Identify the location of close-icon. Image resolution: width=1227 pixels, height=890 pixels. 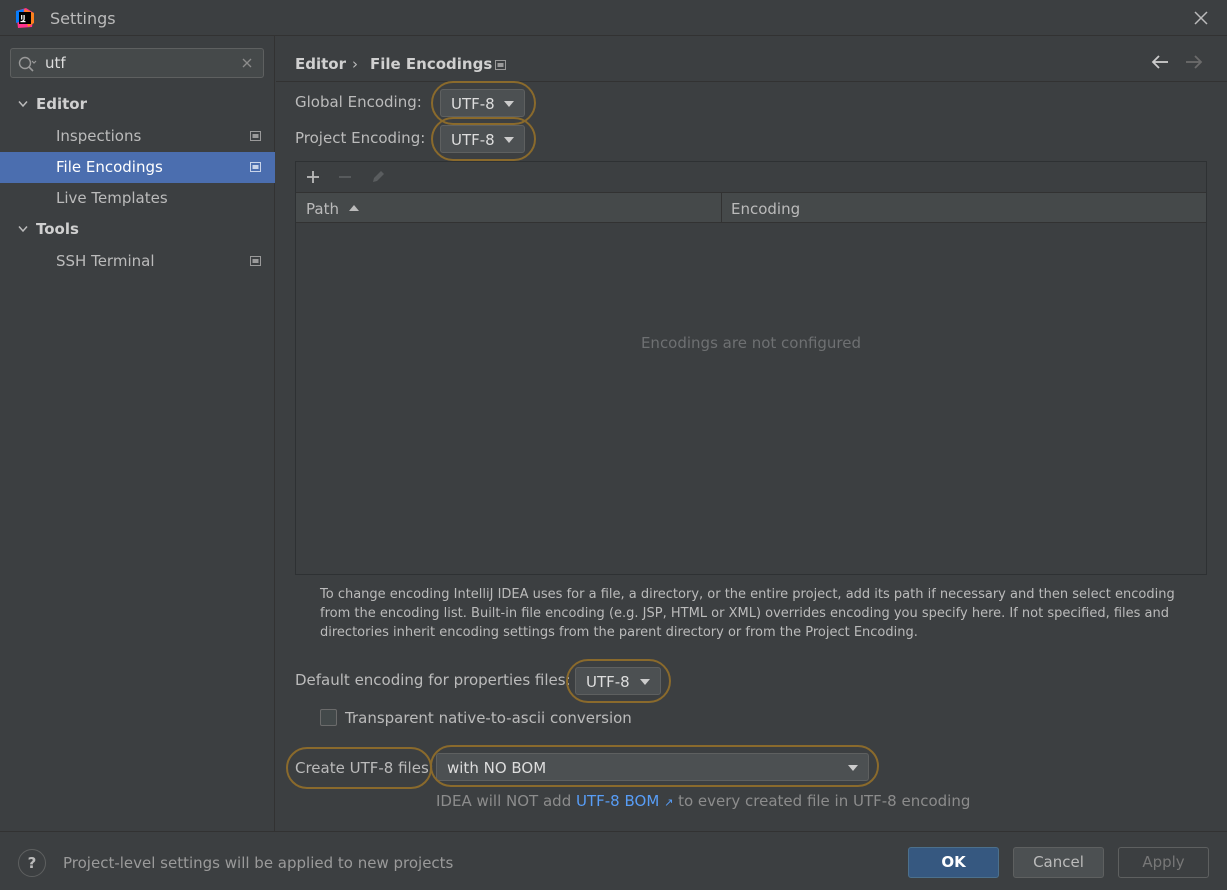
(1201, 18).